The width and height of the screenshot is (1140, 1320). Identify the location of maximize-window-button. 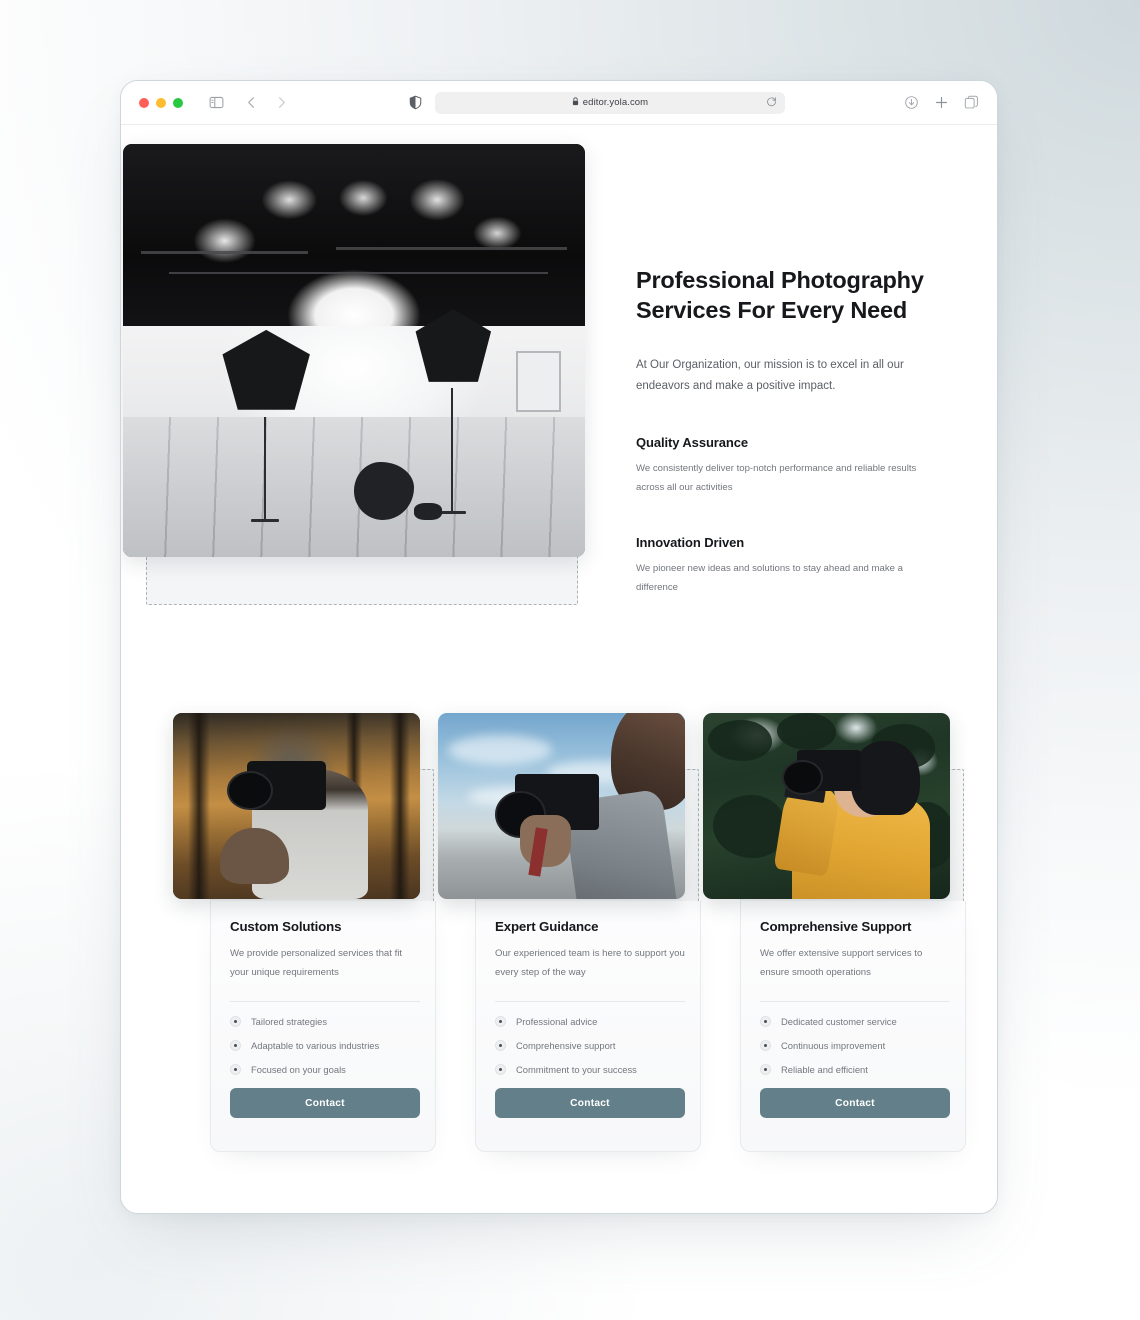
(178, 102).